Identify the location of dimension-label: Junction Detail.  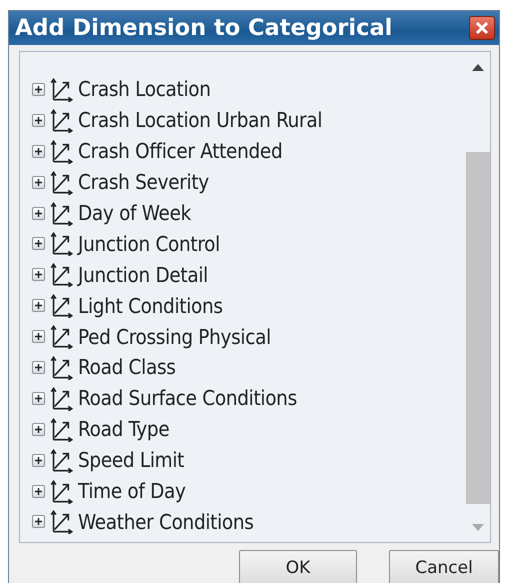
(143, 274).